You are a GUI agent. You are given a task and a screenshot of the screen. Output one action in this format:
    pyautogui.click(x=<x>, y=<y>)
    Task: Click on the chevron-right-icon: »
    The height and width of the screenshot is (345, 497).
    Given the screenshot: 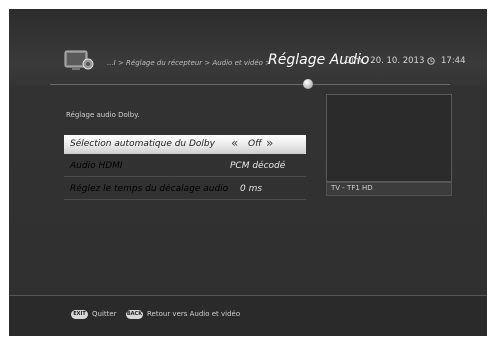 What is the action you would take?
    pyautogui.click(x=269, y=143)
    